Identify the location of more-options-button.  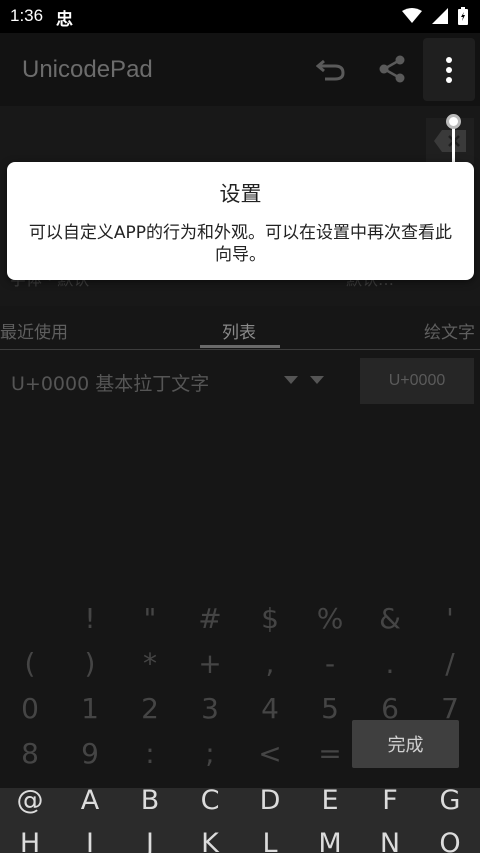
(449, 69).